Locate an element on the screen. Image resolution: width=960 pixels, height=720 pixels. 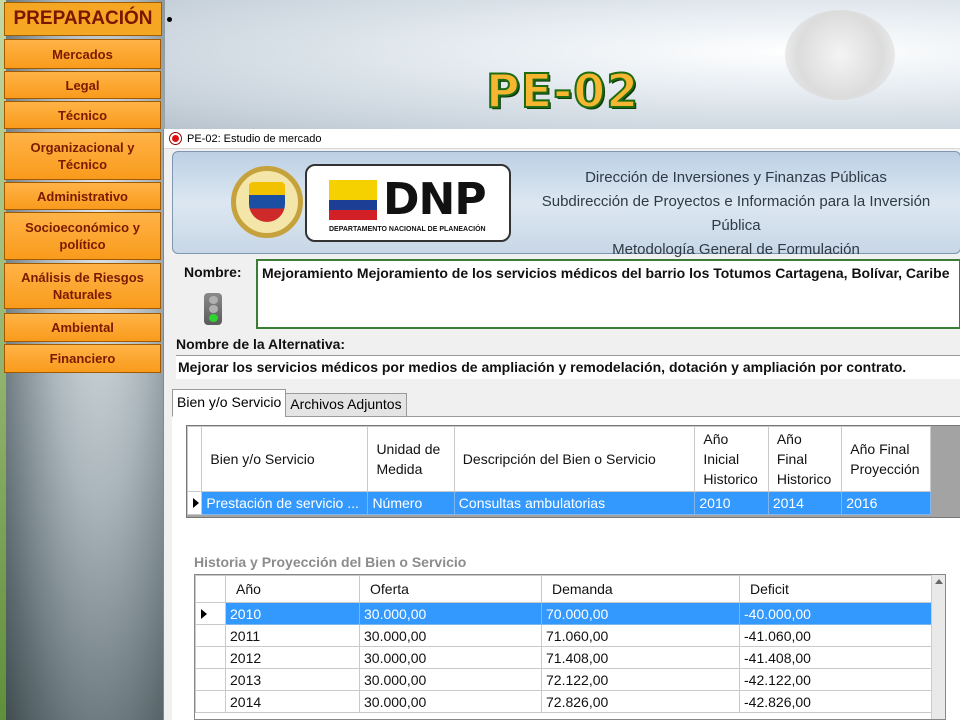
menu-item-tecnico: Técnico is located at coordinates (82, 115).